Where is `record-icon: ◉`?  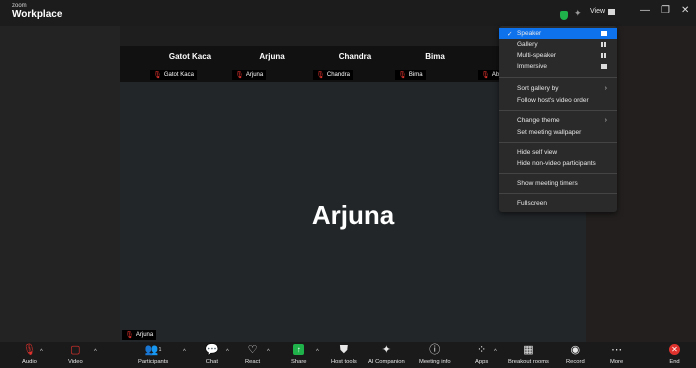
record-icon: ◉ is located at coordinates (575, 350).